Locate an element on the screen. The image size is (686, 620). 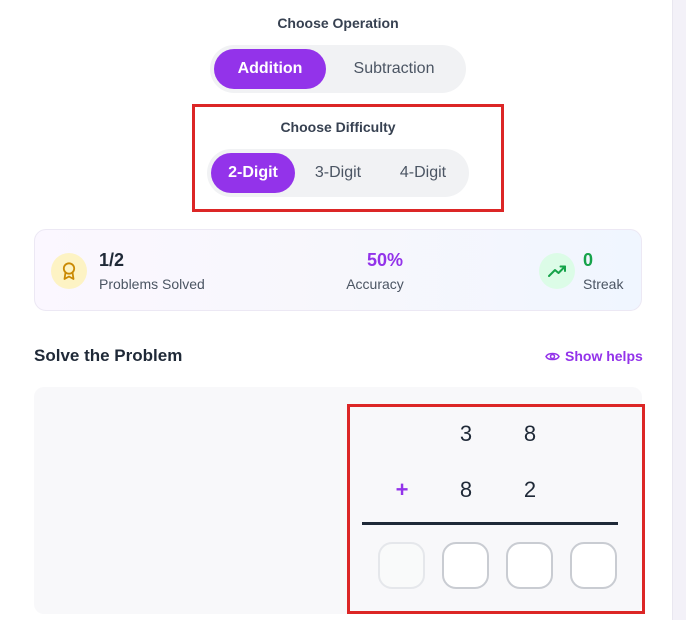
trending-up-icon is located at coordinates (557, 271).